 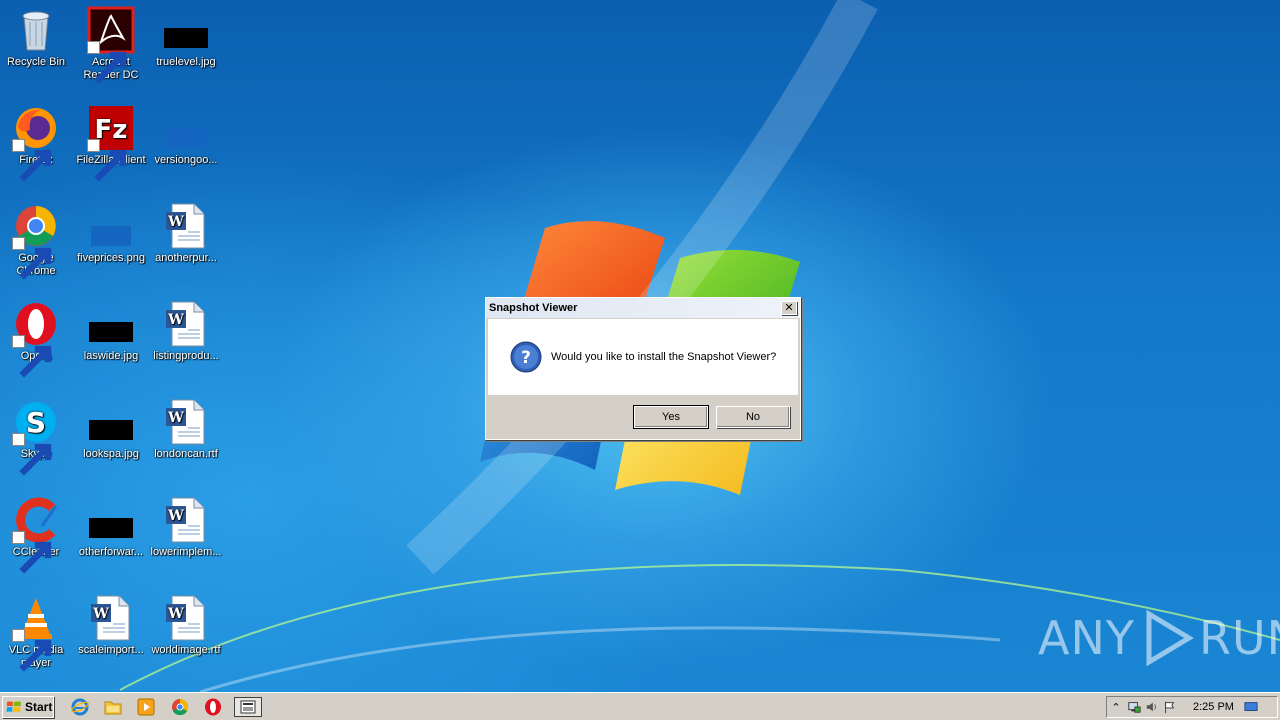 I want to click on system-tray: ⌃ 2:25 PM, so click(x=1192, y=707).